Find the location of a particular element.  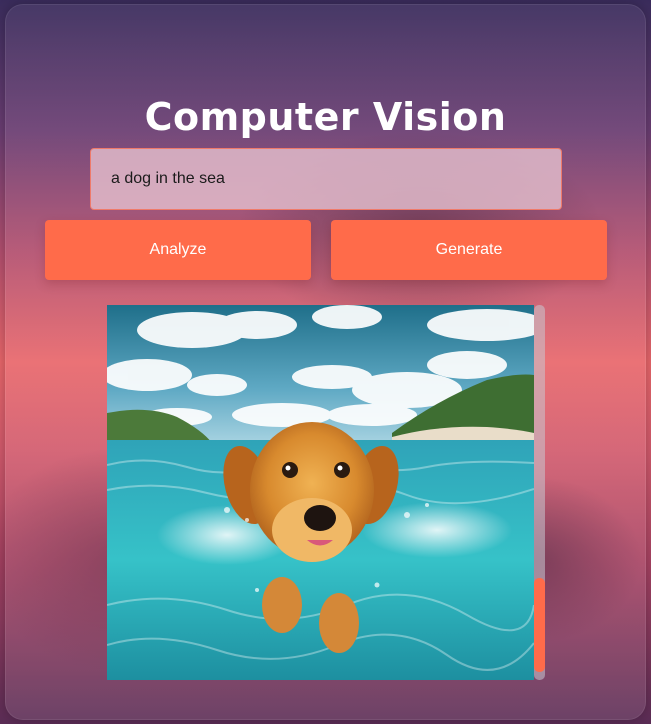

page-title: Computer Vision is located at coordinates (325, 117).